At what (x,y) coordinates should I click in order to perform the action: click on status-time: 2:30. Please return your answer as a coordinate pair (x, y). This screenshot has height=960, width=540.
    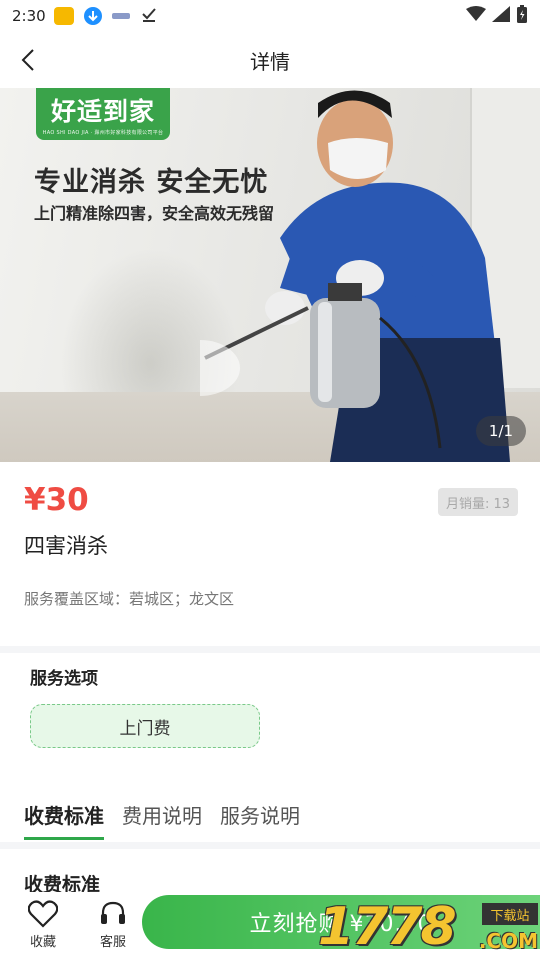
    Looking at the image, I should click on (29, 16).